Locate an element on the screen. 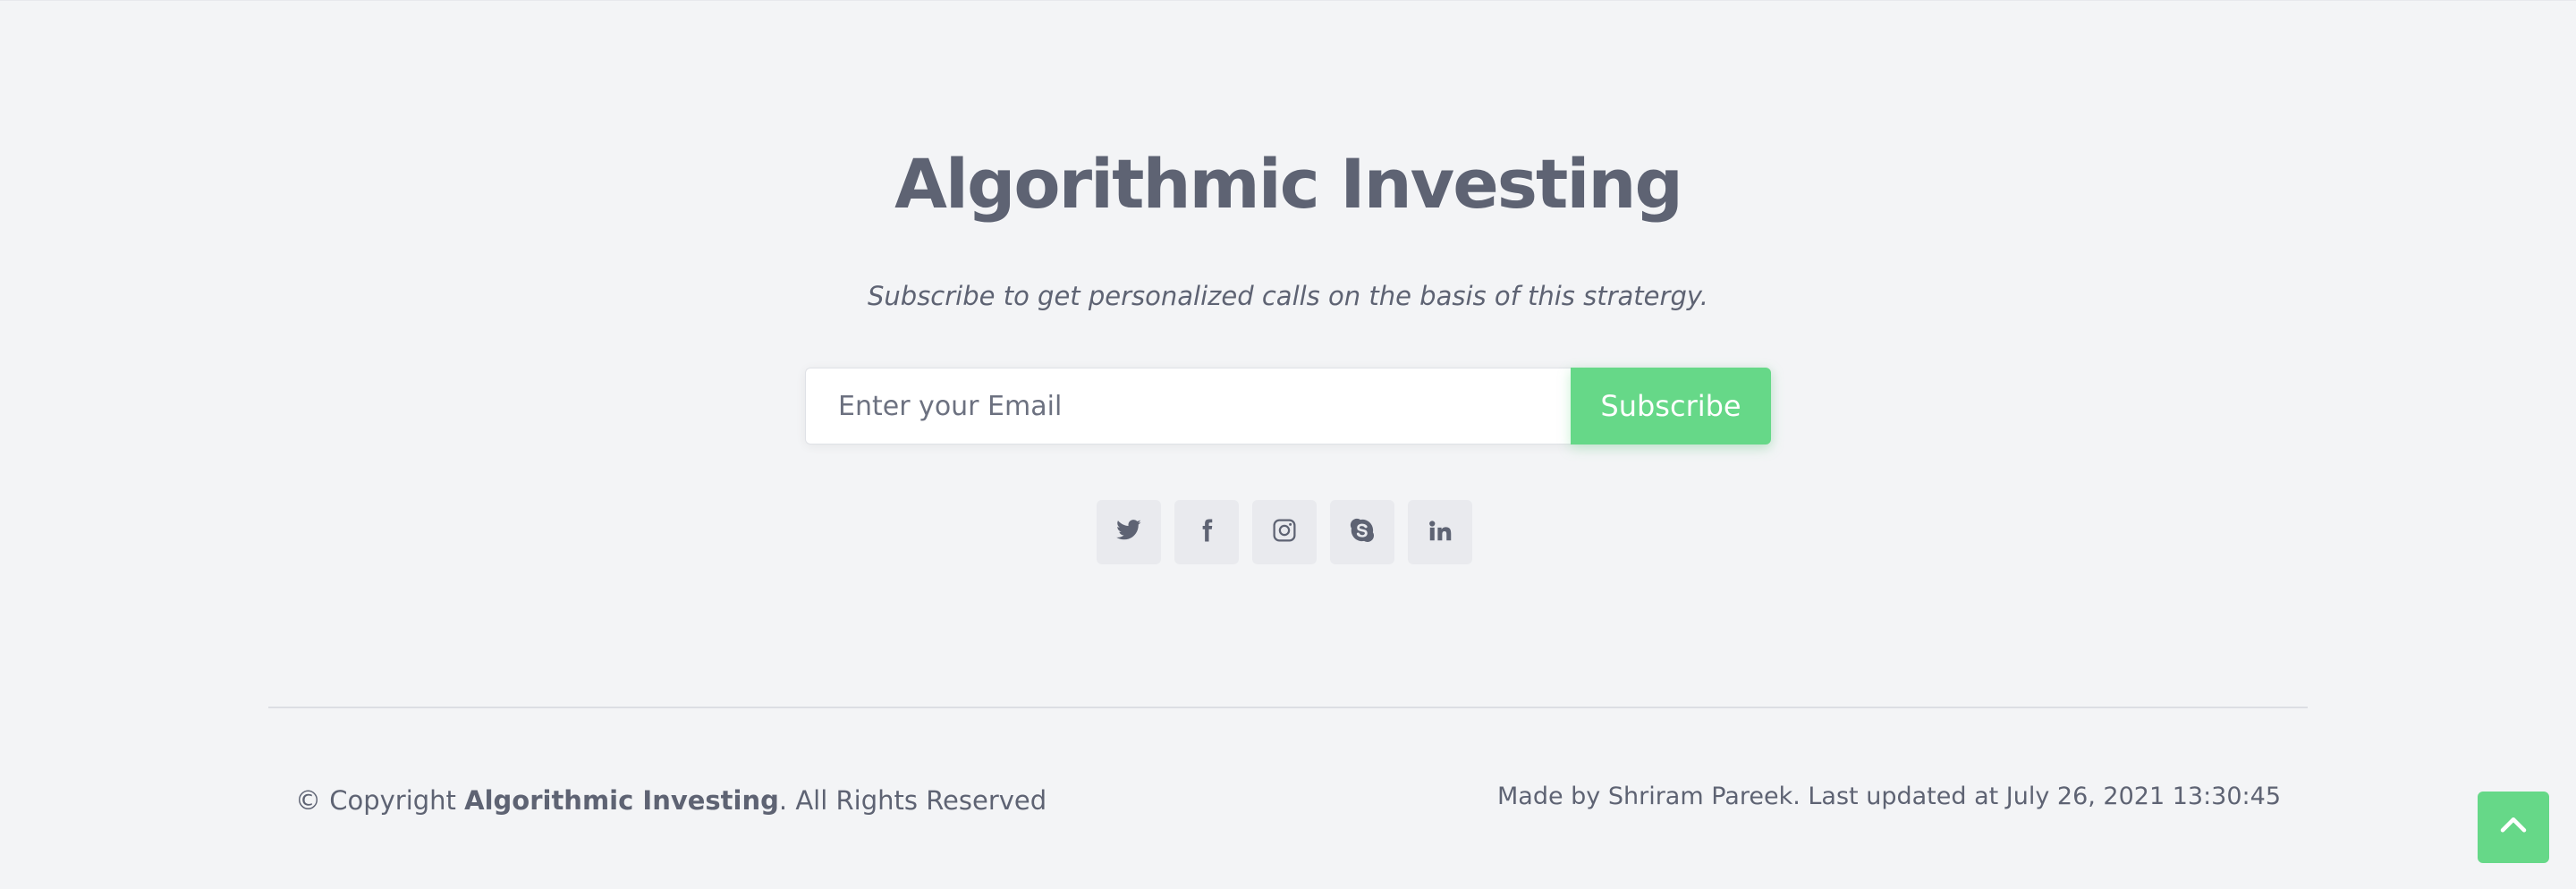  copyright-suffix: . All Rights Reserved is located at coordinates (912, 800).